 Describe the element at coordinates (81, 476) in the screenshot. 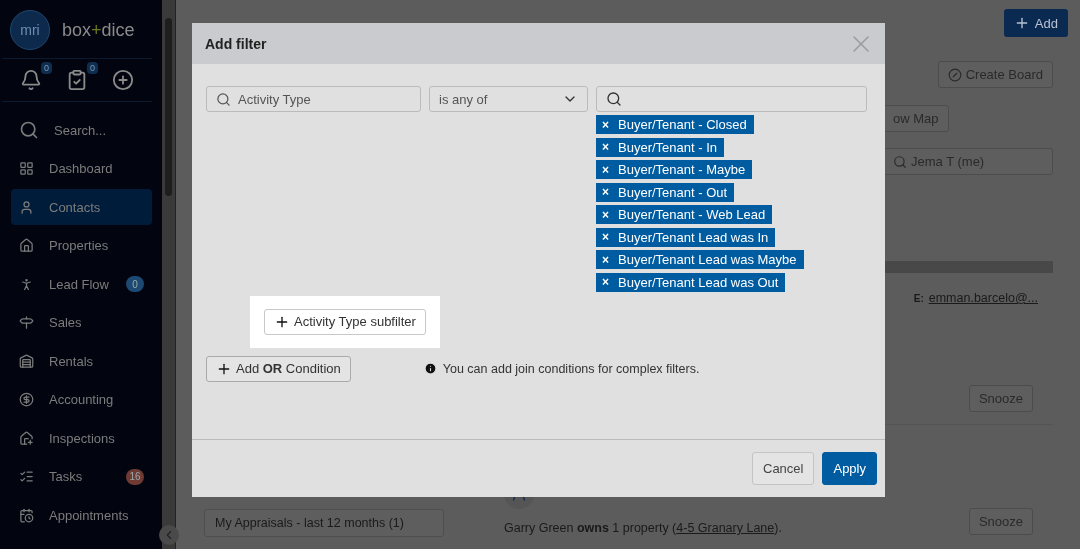

I see `nav-item: Tasks 16` at that location.